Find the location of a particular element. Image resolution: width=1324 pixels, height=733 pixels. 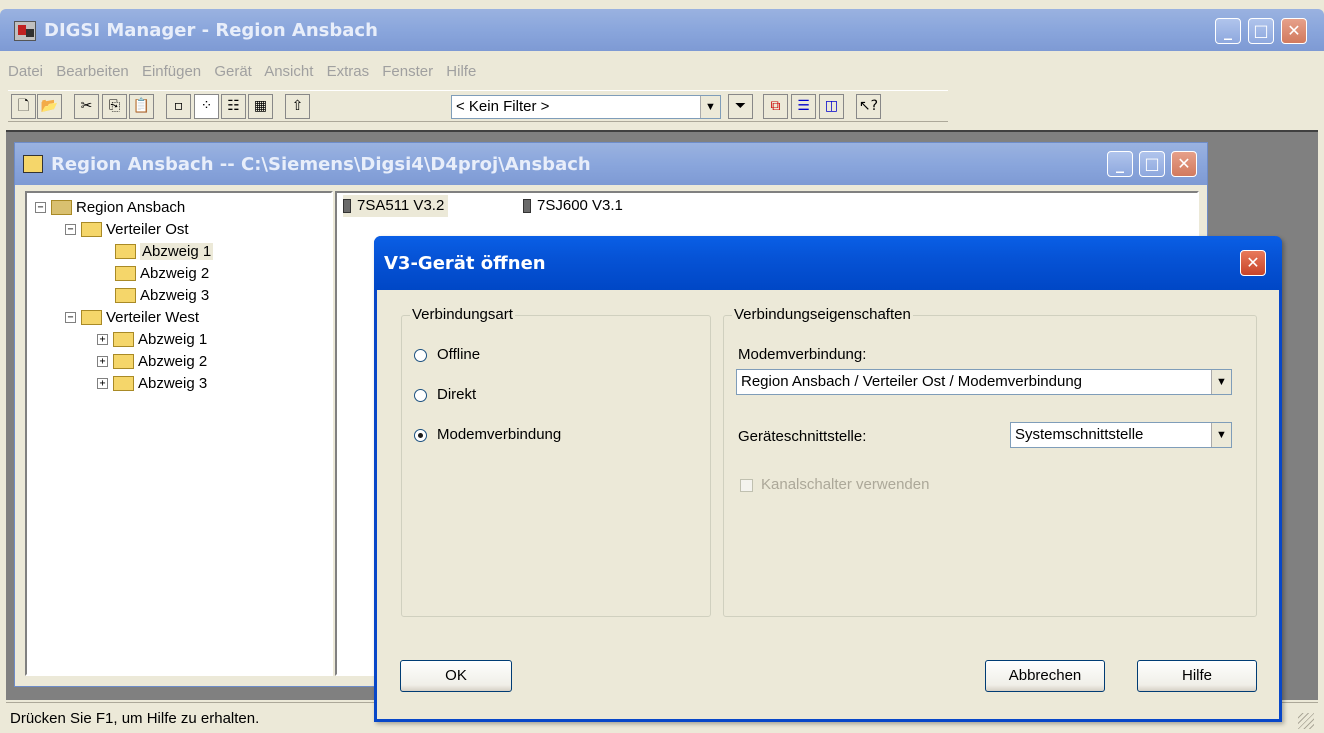

tree-label: Verteiler Ost is located at coordinates (147, 229).